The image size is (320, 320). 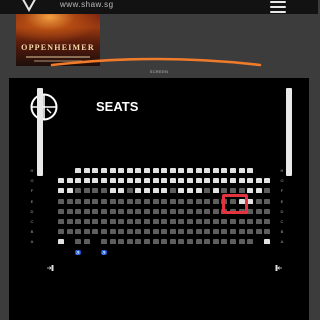 What do you see at coordinates (282, 191) in the screenshot?
I see `row-letter: F` at bounding box center [282, 191].